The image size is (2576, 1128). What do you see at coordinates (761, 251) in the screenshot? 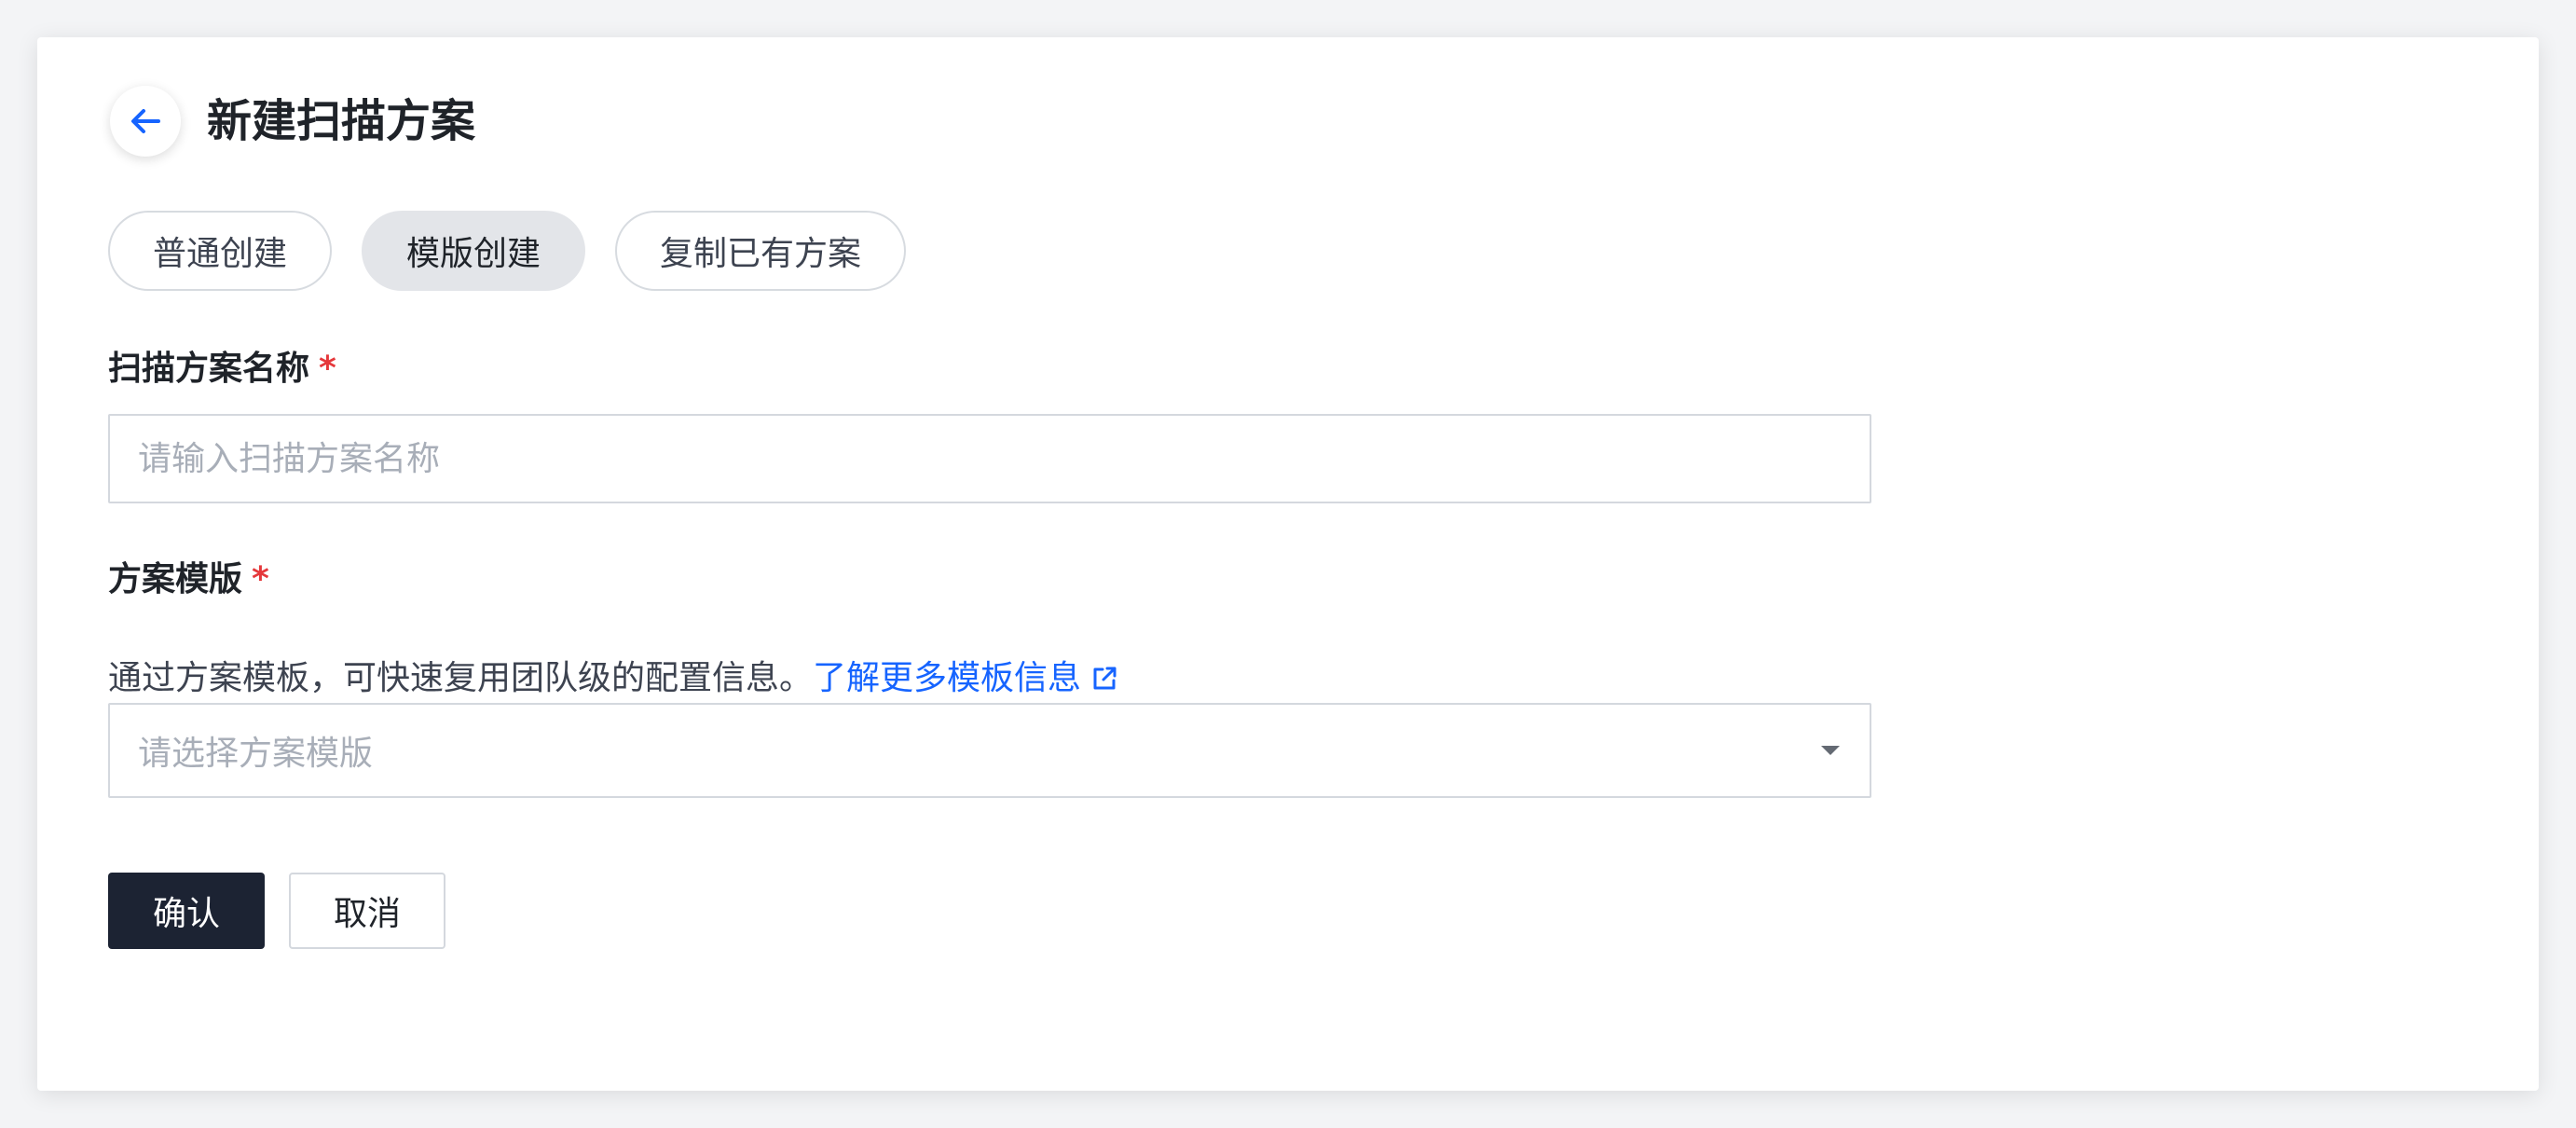
I see `tab-copy-existing: 复制已有方案` at bounding box center [761, 251].